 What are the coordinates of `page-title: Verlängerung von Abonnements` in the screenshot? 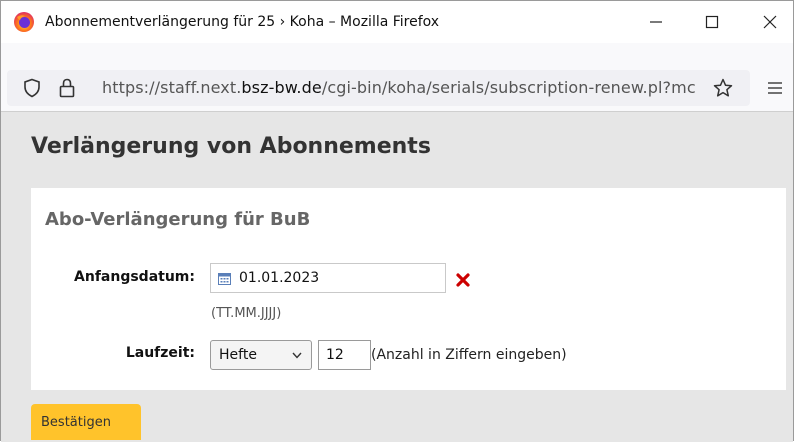 It's located at (231, 146).